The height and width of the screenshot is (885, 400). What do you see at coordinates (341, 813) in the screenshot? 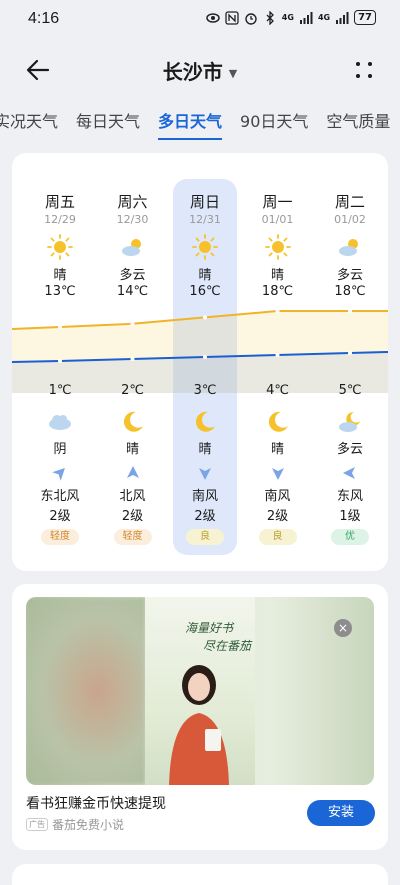
I see `install-button: 安装` at bounding box center [341, 813].